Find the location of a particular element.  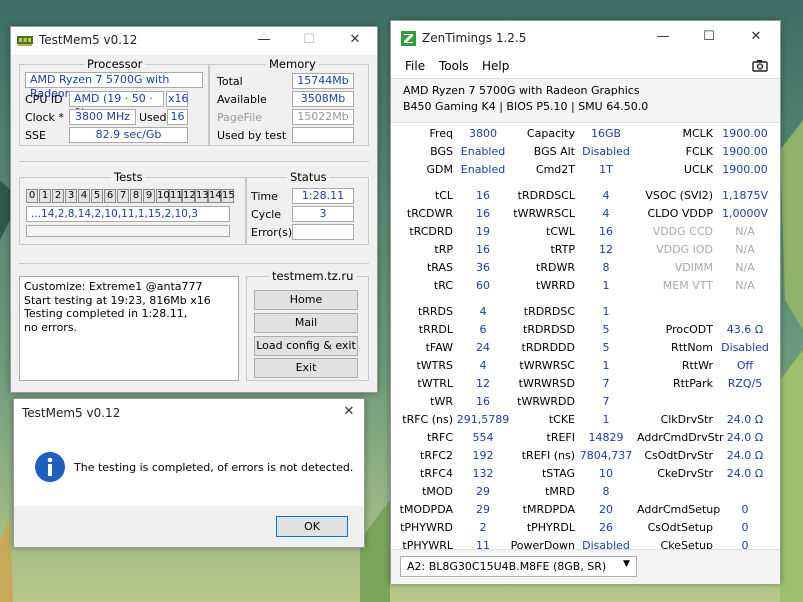

timing-label: tRDRDSD is located at coordinates (549, 329).